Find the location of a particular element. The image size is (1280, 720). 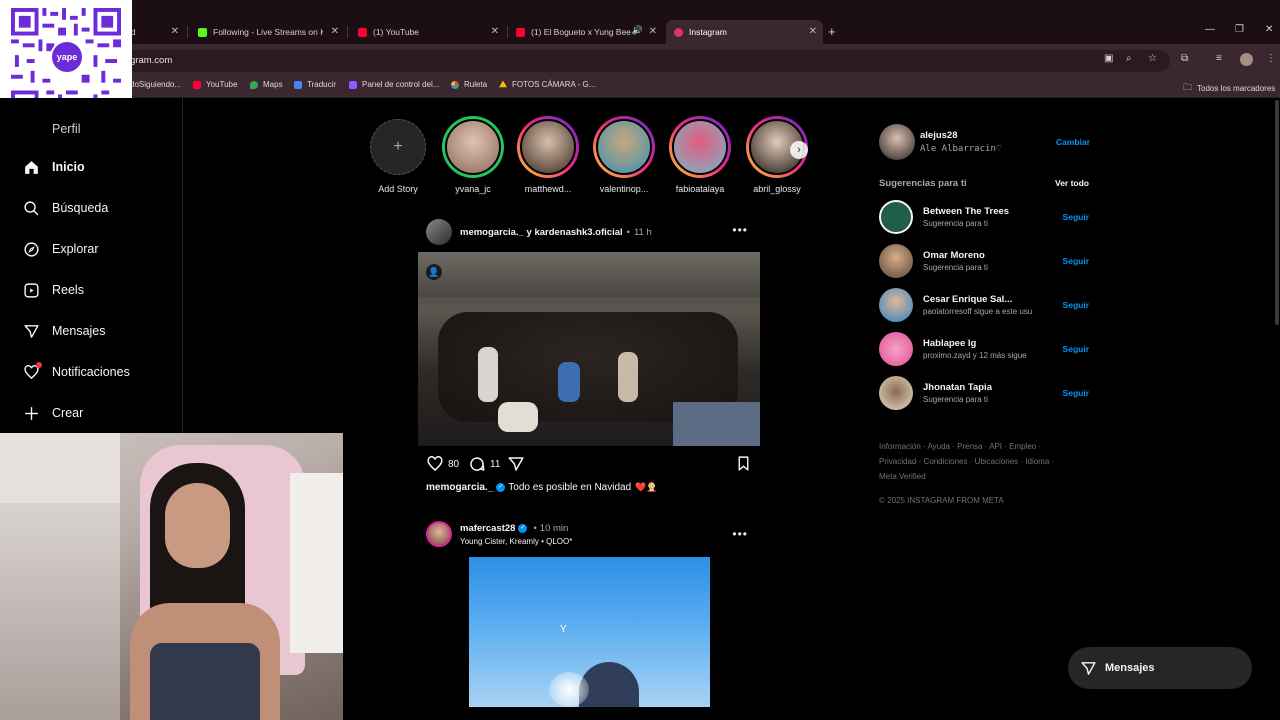

address-bar is located at coordinates (635, 61).